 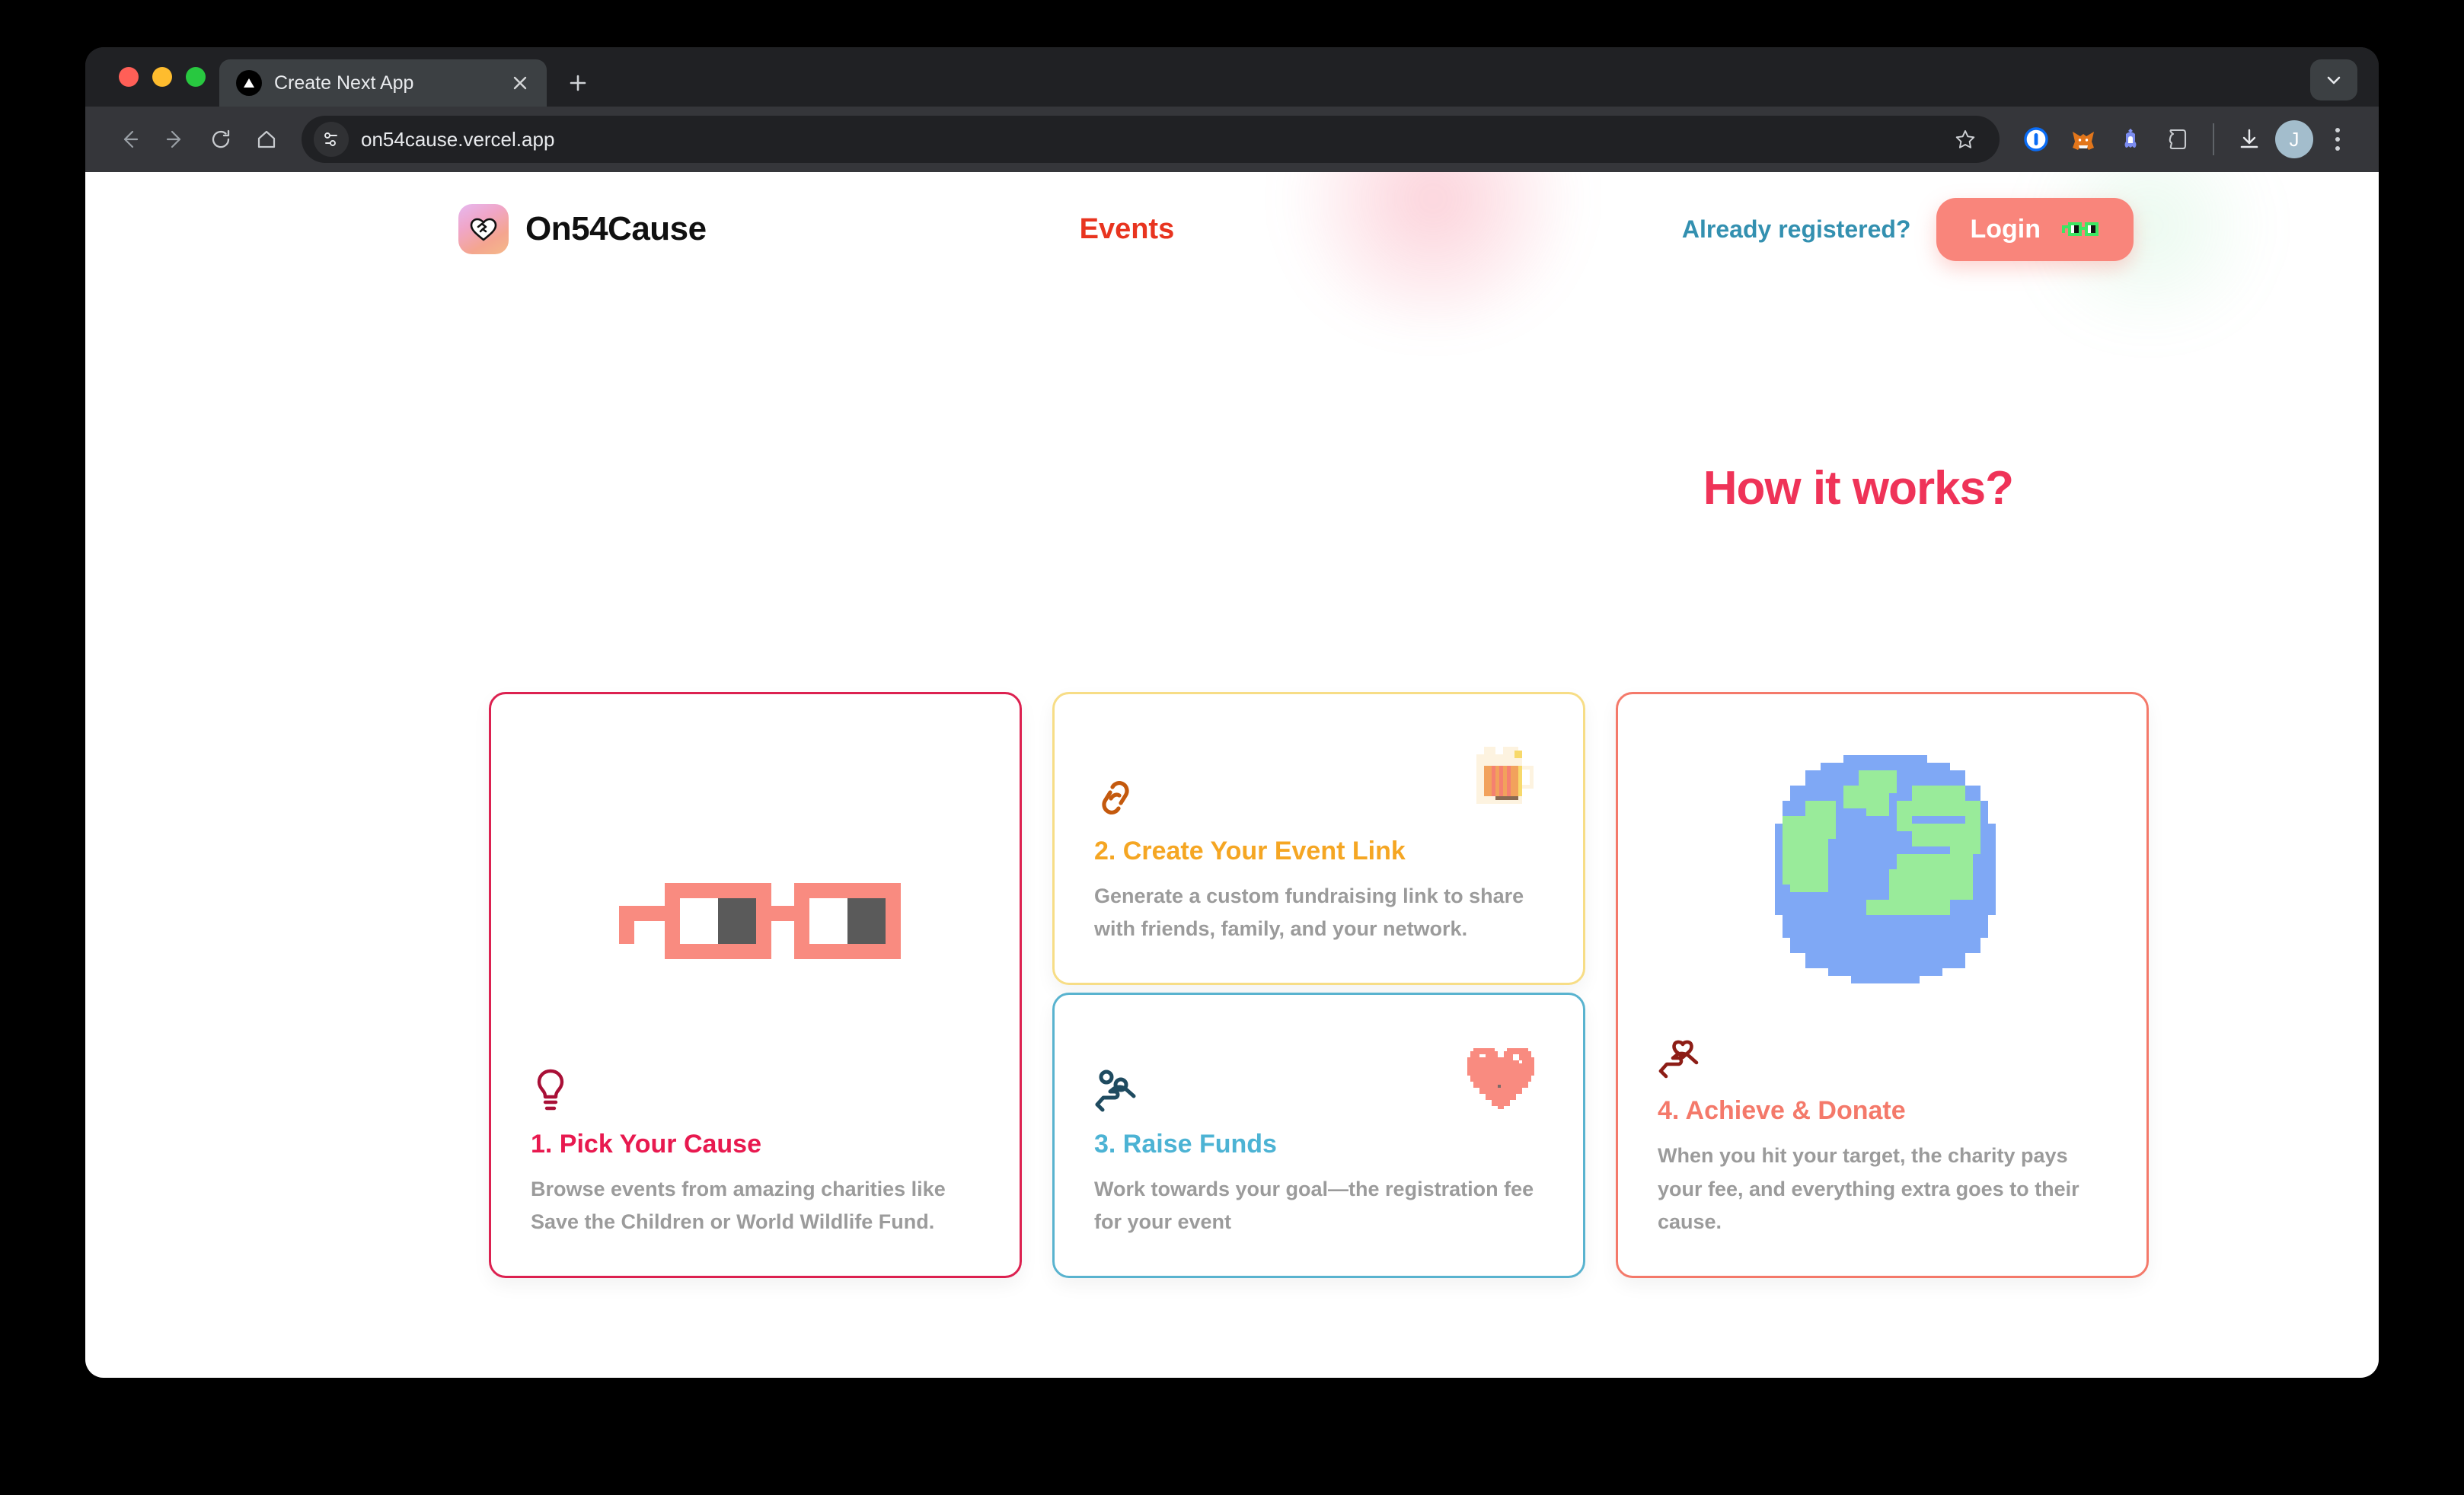 What do you see at coordinates (2036, 139) in the screenshot?
I see `onepassword-icon` at bounding box center [2036, 139].